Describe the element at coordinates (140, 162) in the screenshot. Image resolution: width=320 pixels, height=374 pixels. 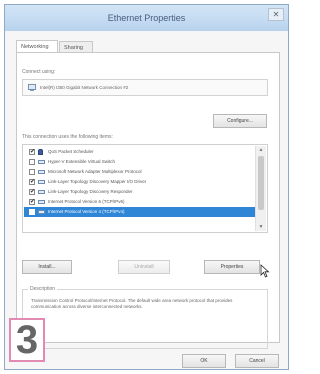
I see `list-item: Hyper-V Extensible Virtual Switch` at that location.